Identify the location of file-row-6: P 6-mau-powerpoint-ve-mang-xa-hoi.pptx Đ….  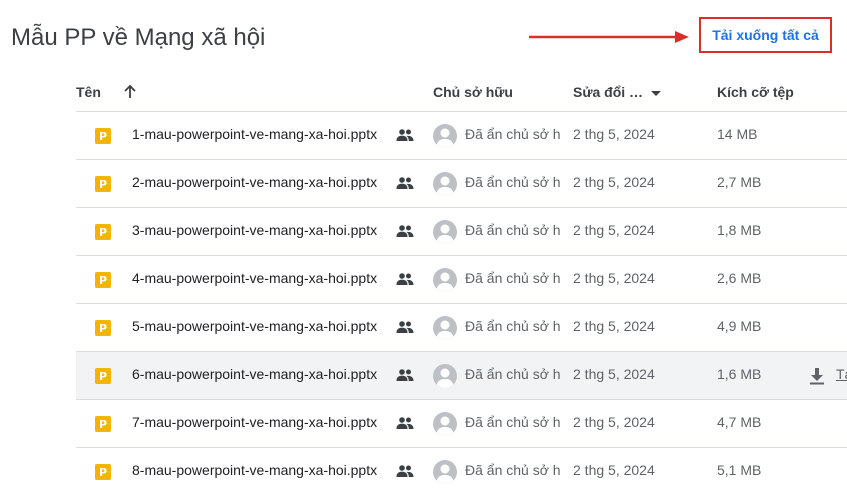
(461, 376).